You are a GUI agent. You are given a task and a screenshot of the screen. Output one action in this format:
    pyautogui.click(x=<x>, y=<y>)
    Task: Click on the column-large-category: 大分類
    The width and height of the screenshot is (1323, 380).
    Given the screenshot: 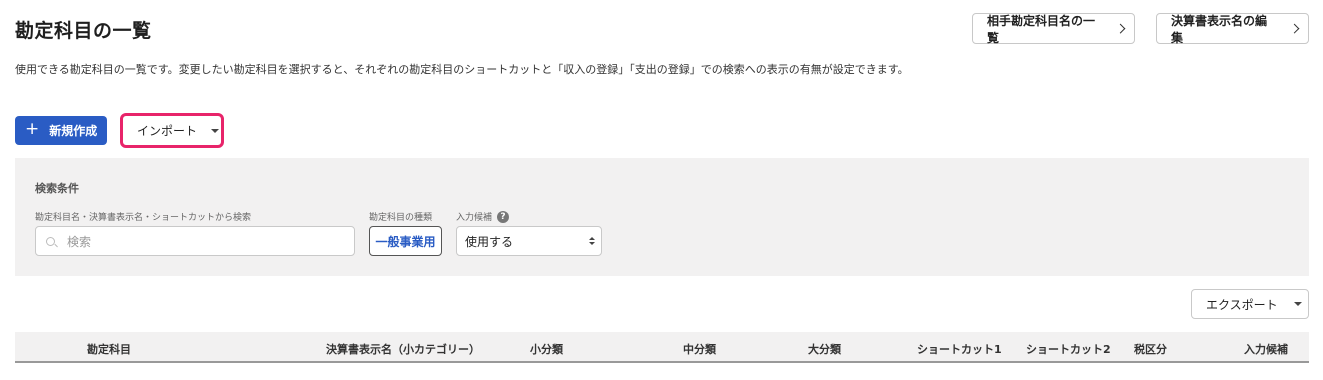 What is the action you would take?
    pyautogui.click(x=824, y=349)
    